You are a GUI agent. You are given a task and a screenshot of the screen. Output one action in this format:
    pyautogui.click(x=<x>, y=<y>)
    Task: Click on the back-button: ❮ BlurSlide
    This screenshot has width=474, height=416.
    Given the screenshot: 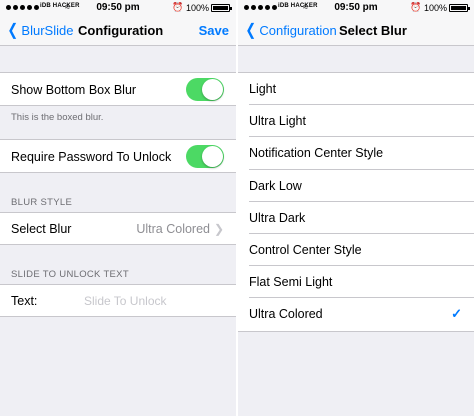 What is the action you would take?
    pyautogui.click(x=40, y=30)
    